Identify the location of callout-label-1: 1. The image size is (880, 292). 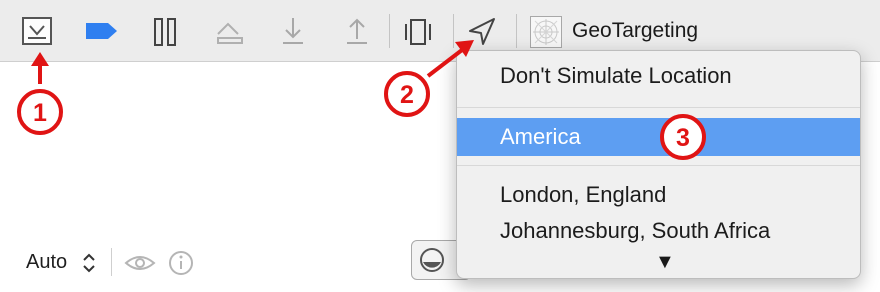
(40, 113).